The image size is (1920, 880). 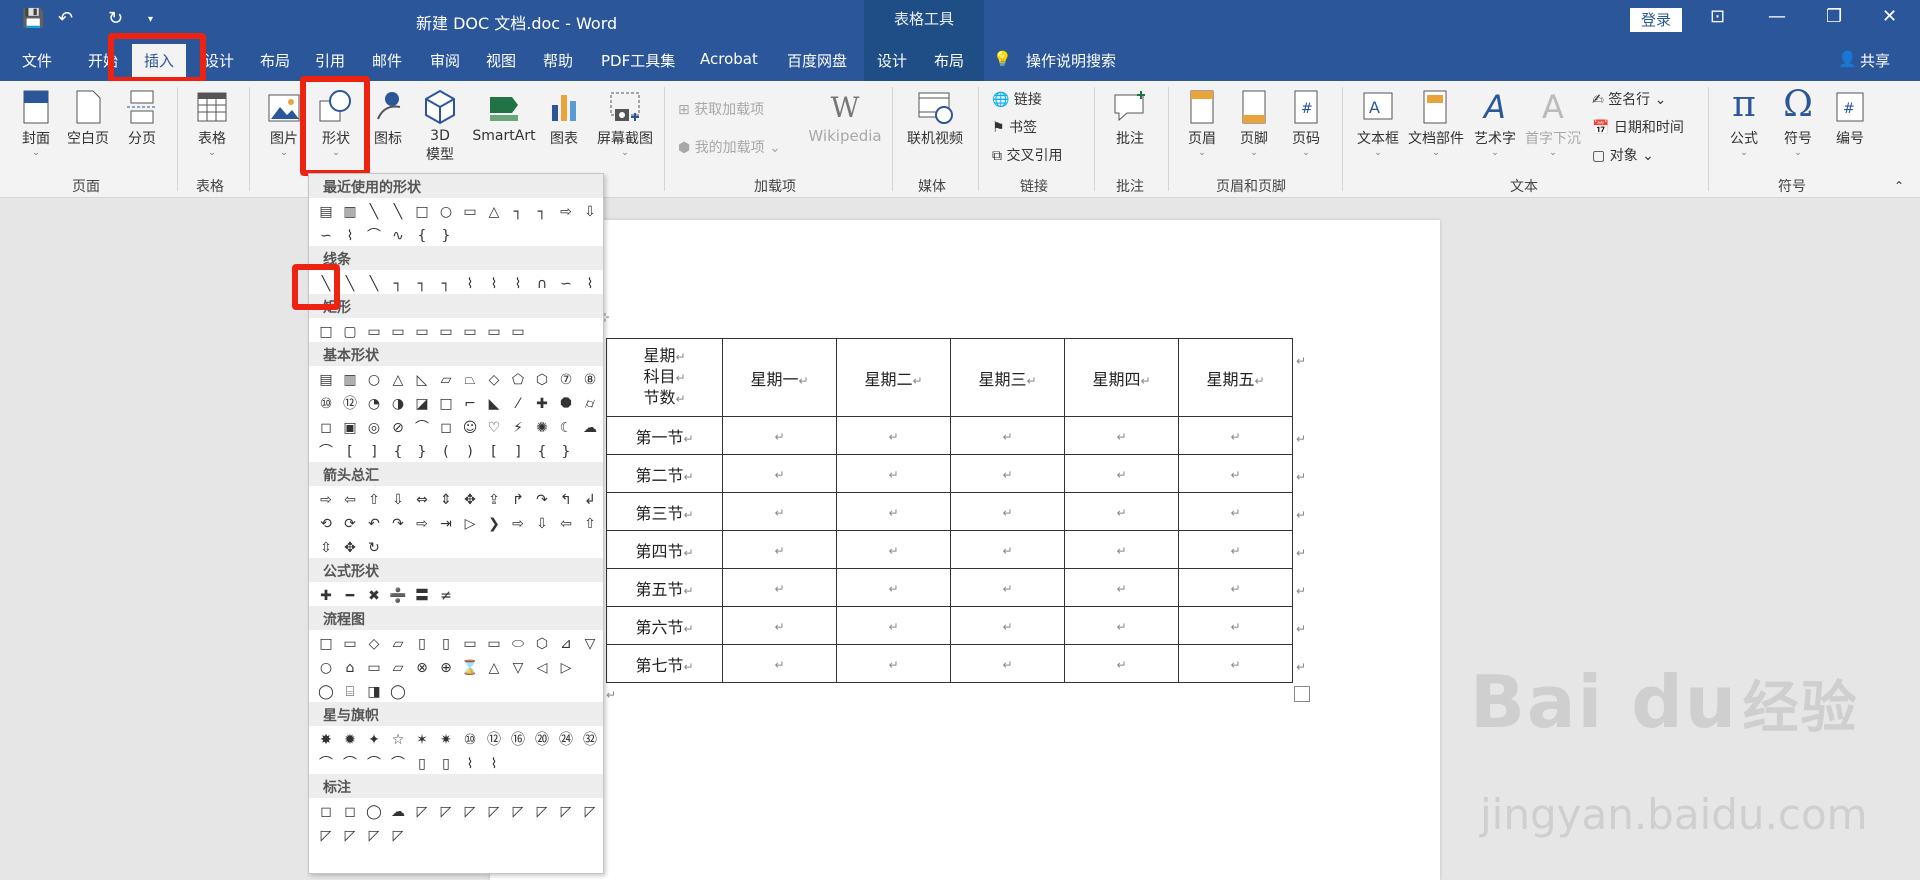 I want to click on shape-option: ○, so click(x=326, y=668).